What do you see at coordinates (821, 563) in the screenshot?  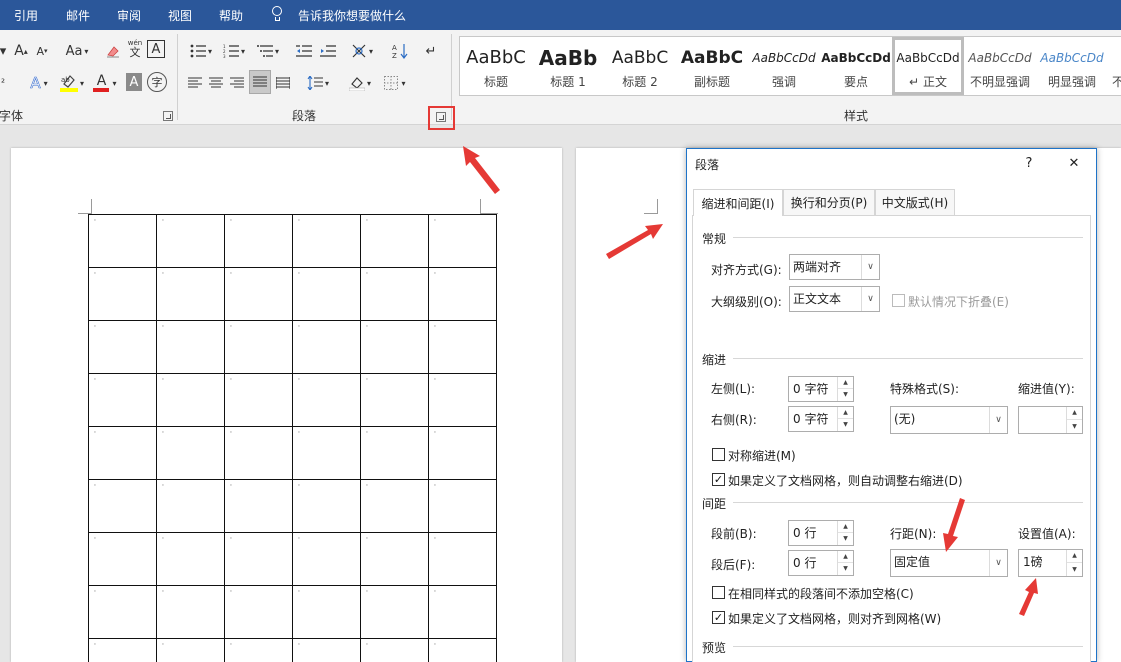 I see `space-after-spinner: 0 行 ▲ ▼` at bounding box center [821, 563].